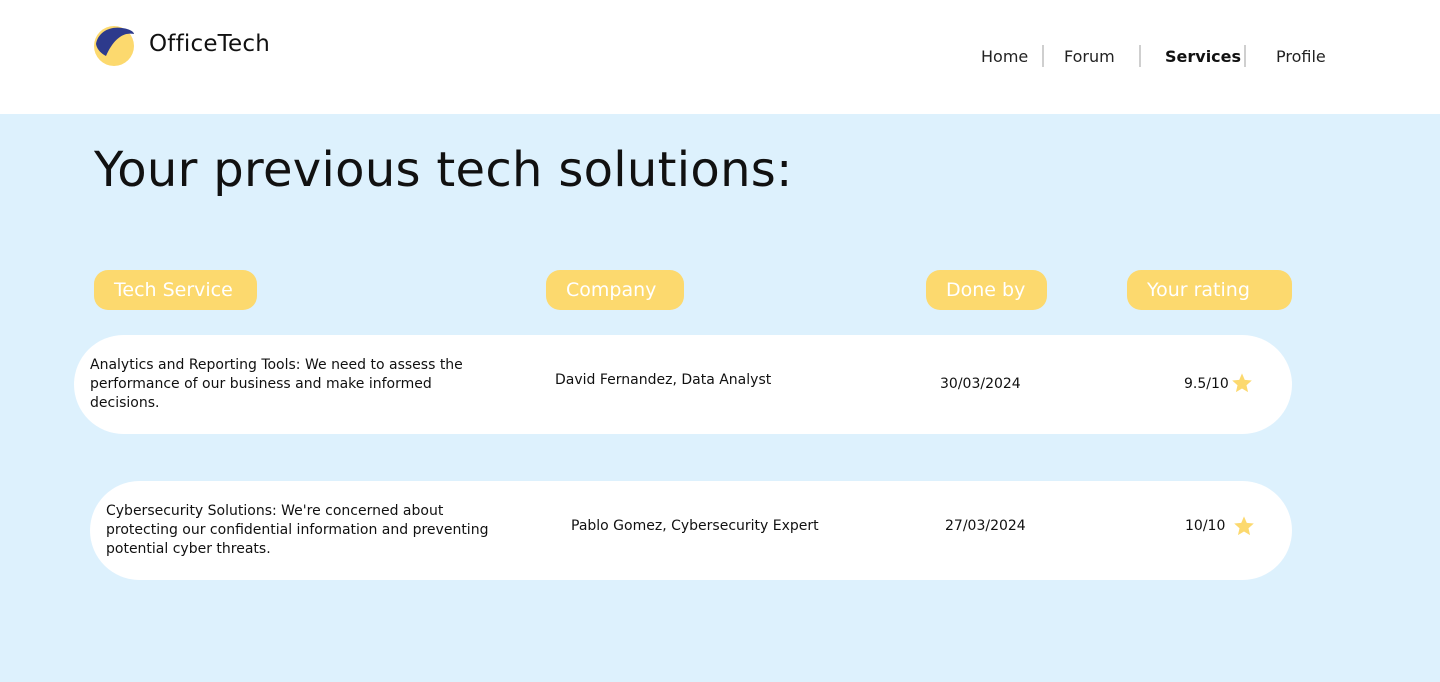 This screenshot has height=682, width=1440. What do you see at coordinates (695, 526) in the screenshot?
I see `row-company: Pablo Gomez, Cybersecurity Expert` at bounding box center [695, 526].